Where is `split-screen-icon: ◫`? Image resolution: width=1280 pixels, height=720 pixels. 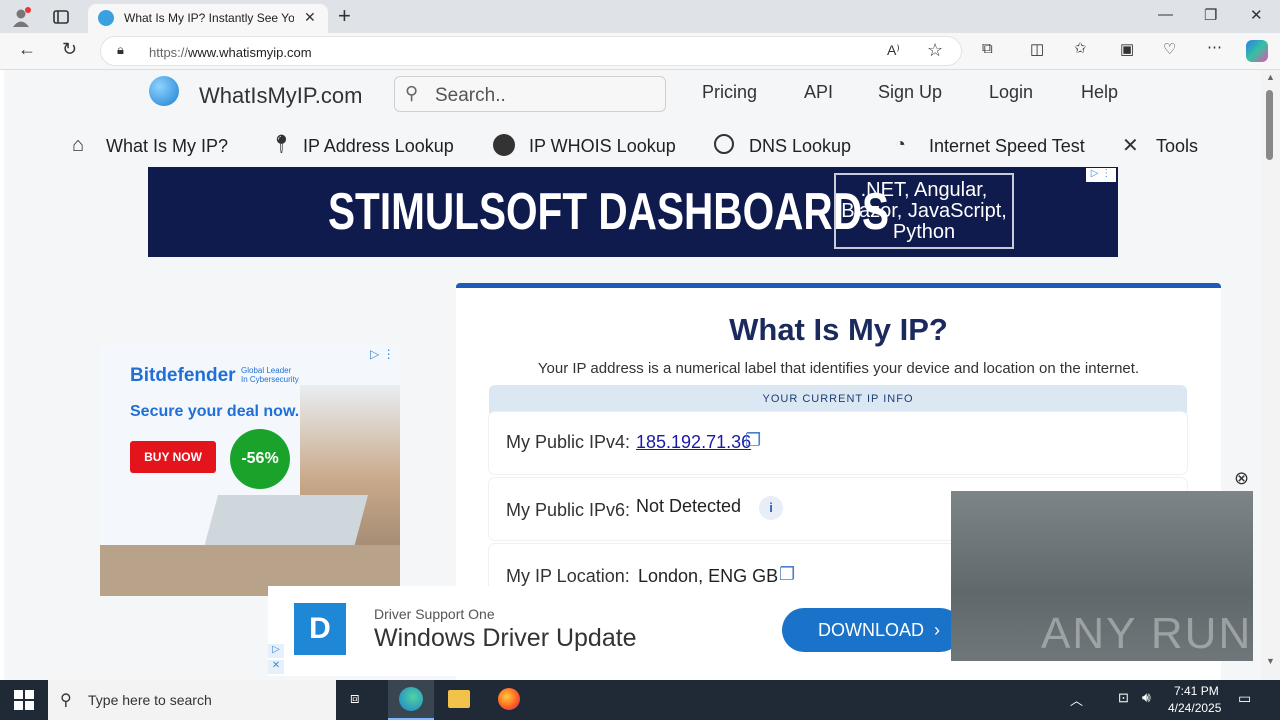
split-screen-icon: ◫ is located at coordinates (1037, 49).